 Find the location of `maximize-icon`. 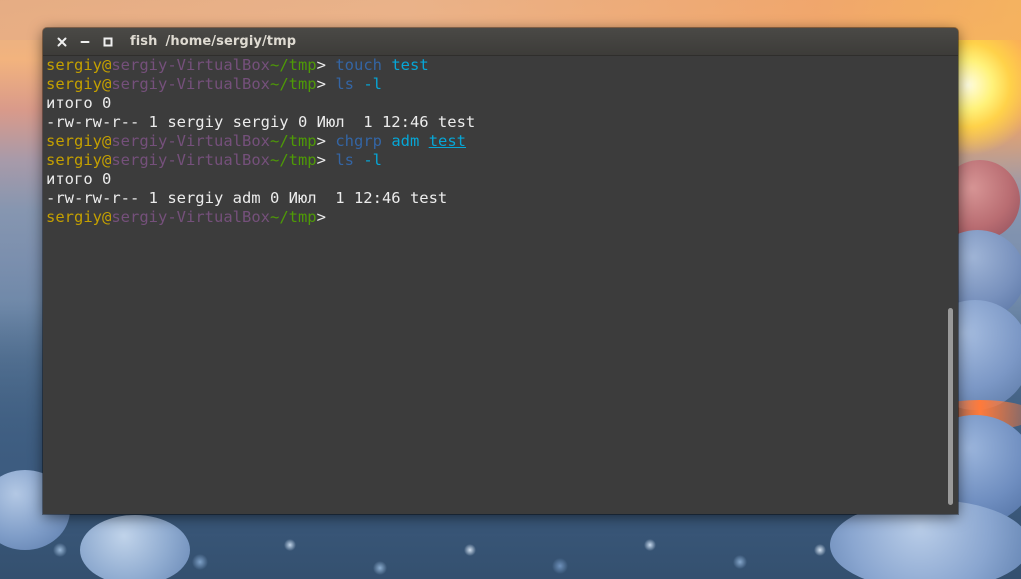

maximize-icon is located at coordinates (108, 42).